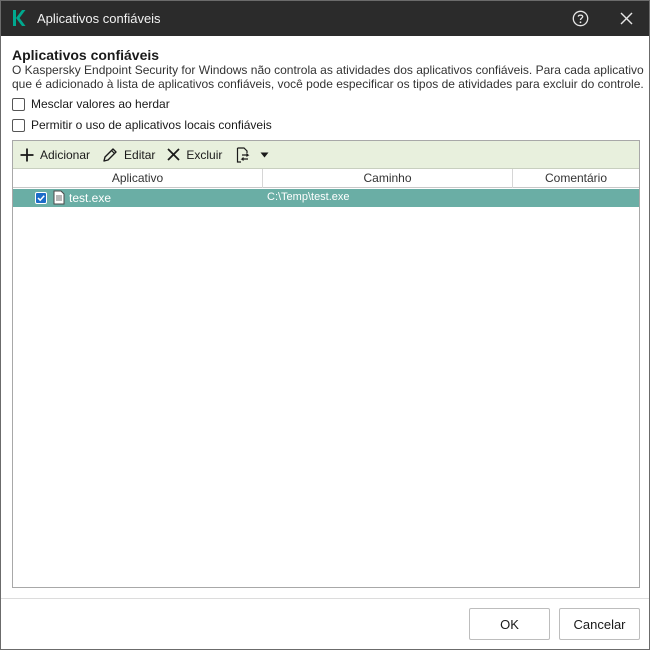  I want to click on add-button: Adicionar, so click(55, 155).